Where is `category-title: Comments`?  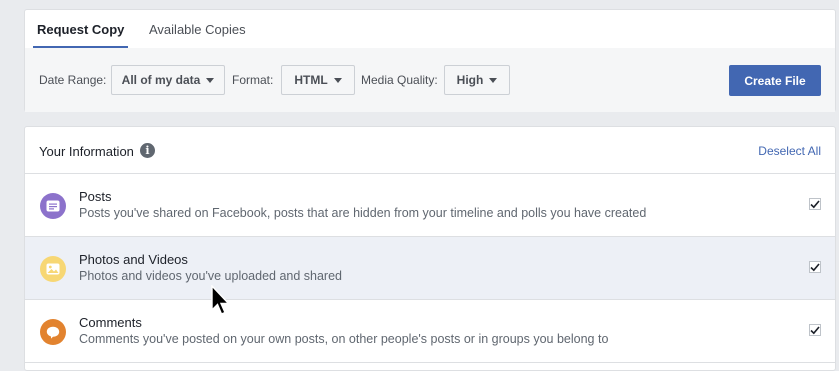 category-title: Comments is located at coordinates (110, 322).